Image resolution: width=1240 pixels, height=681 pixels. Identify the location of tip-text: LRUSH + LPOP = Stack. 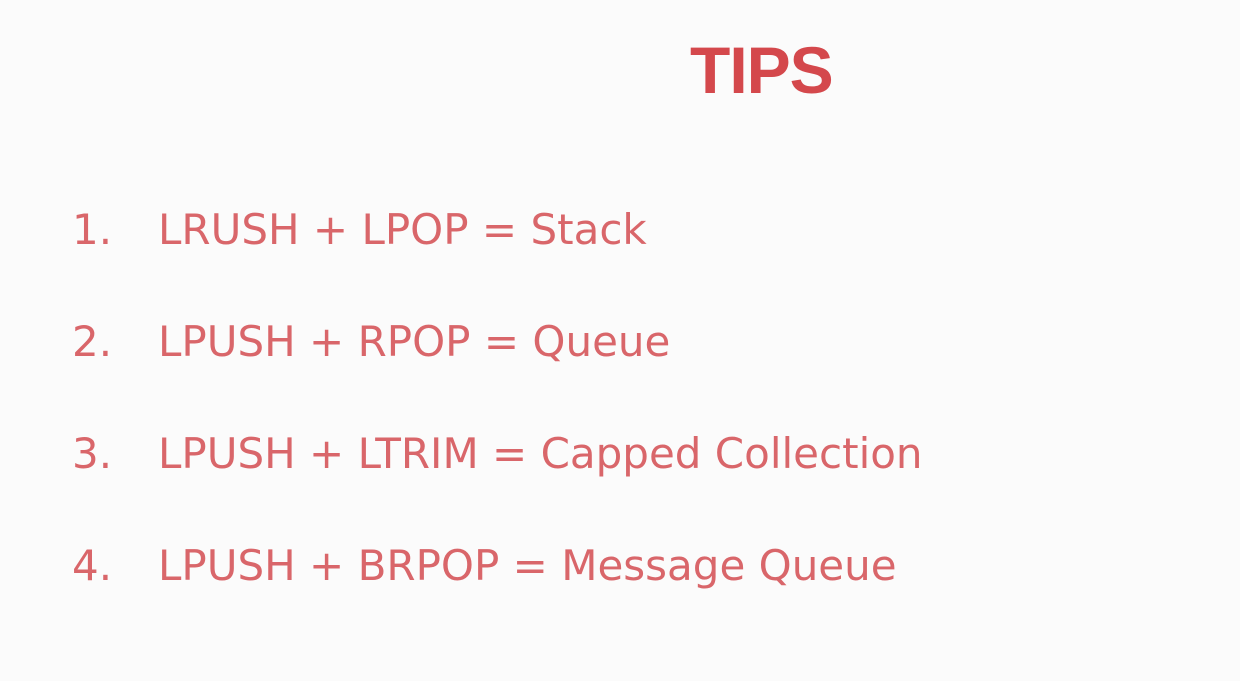
(402, 229).